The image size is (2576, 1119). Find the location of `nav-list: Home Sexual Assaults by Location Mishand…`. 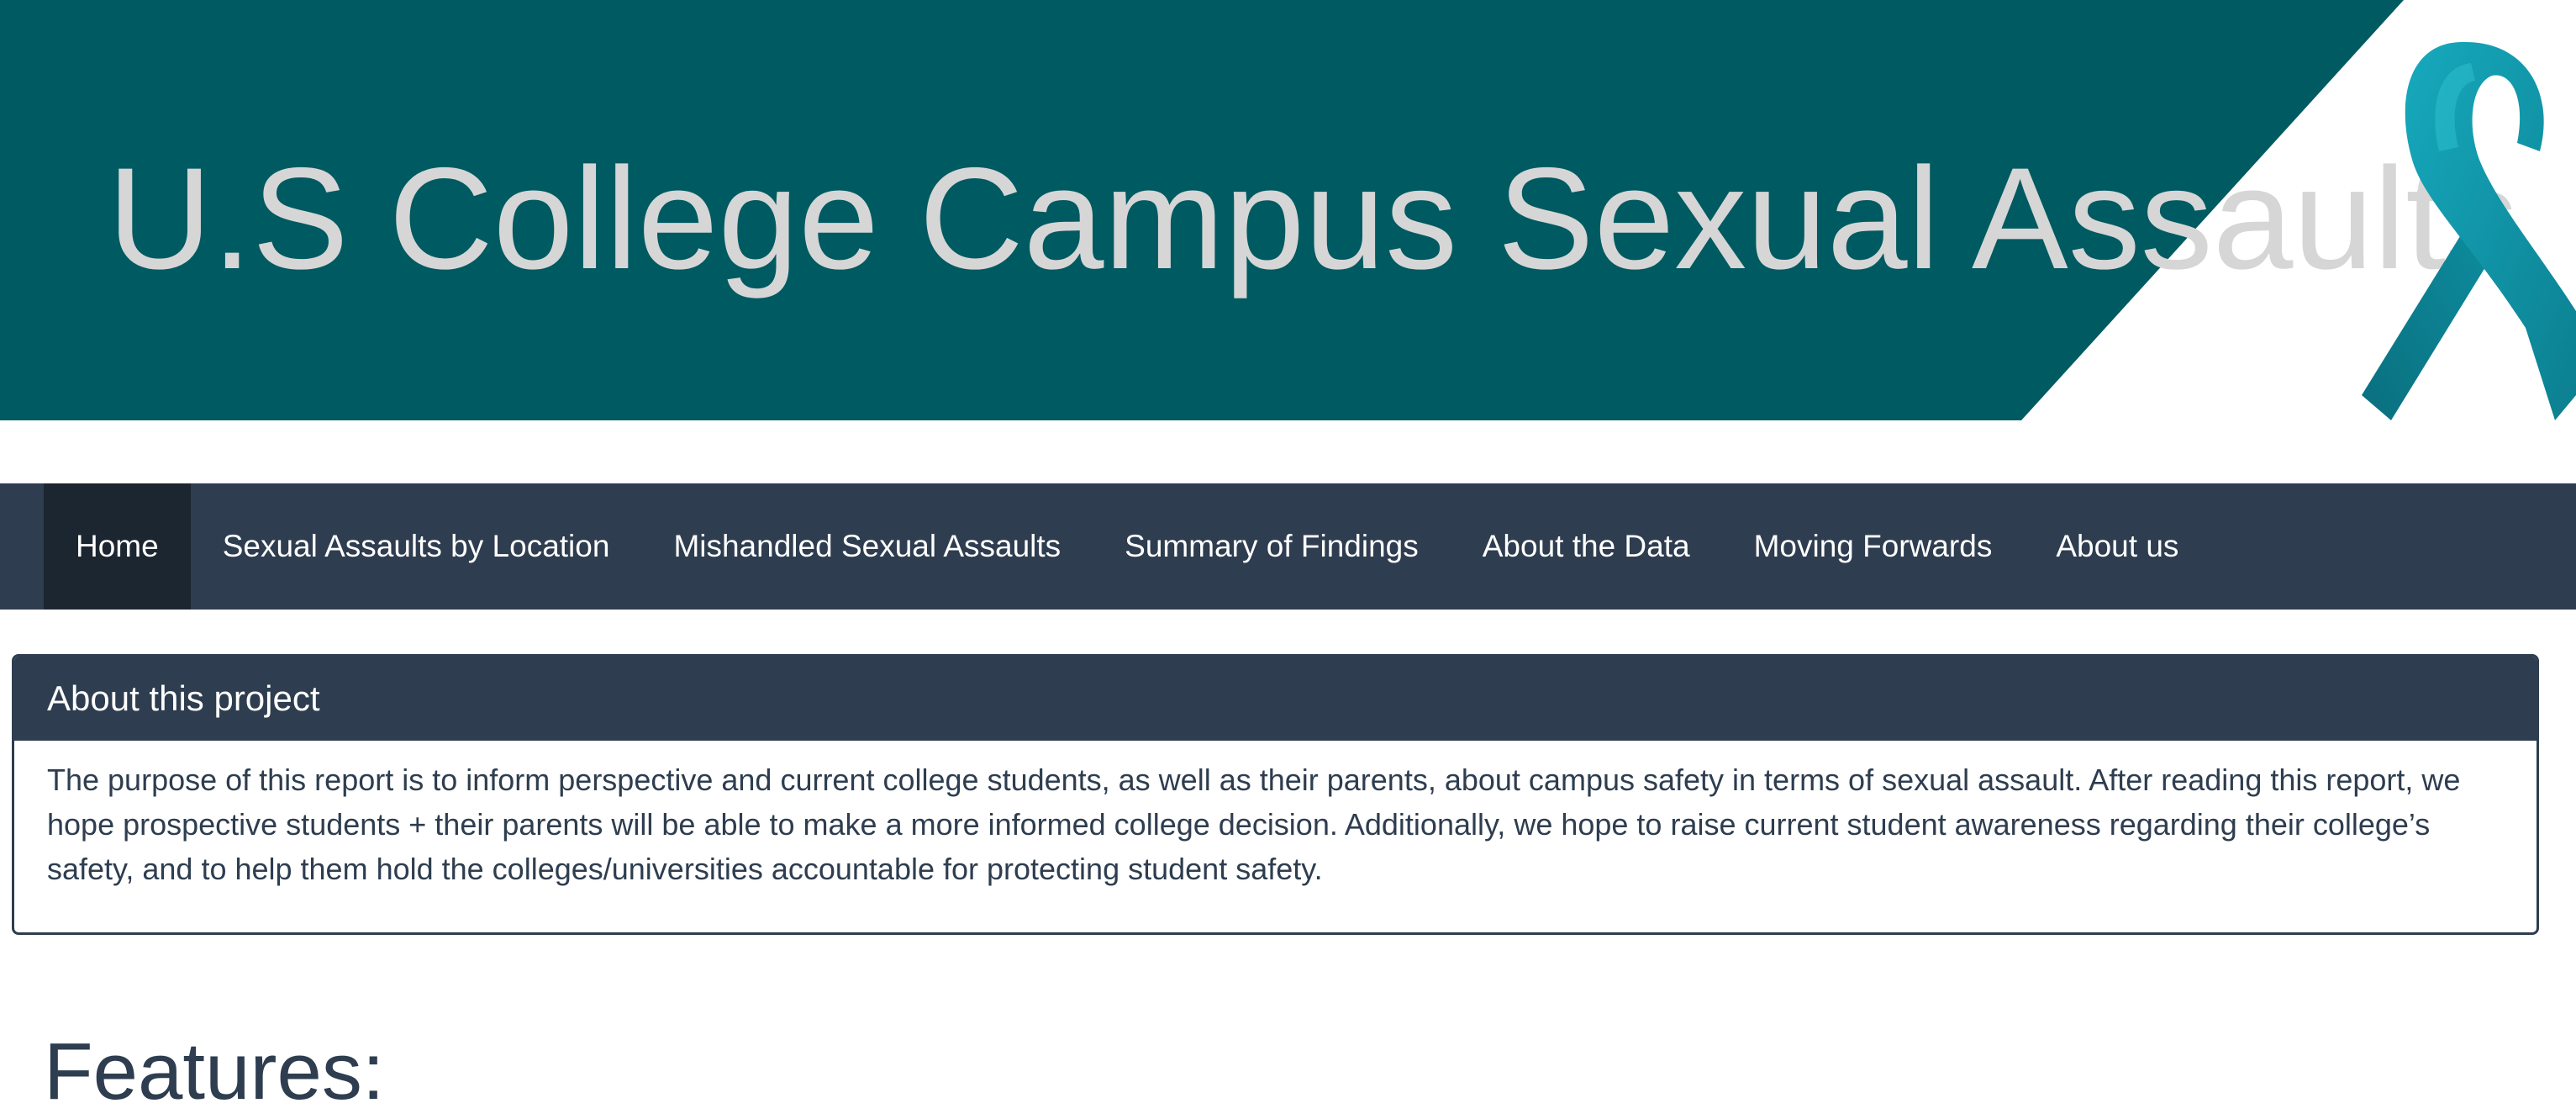

nav-list: Home Sexual Assaults by Location Mishand… is located at coordinates (1127, 546).